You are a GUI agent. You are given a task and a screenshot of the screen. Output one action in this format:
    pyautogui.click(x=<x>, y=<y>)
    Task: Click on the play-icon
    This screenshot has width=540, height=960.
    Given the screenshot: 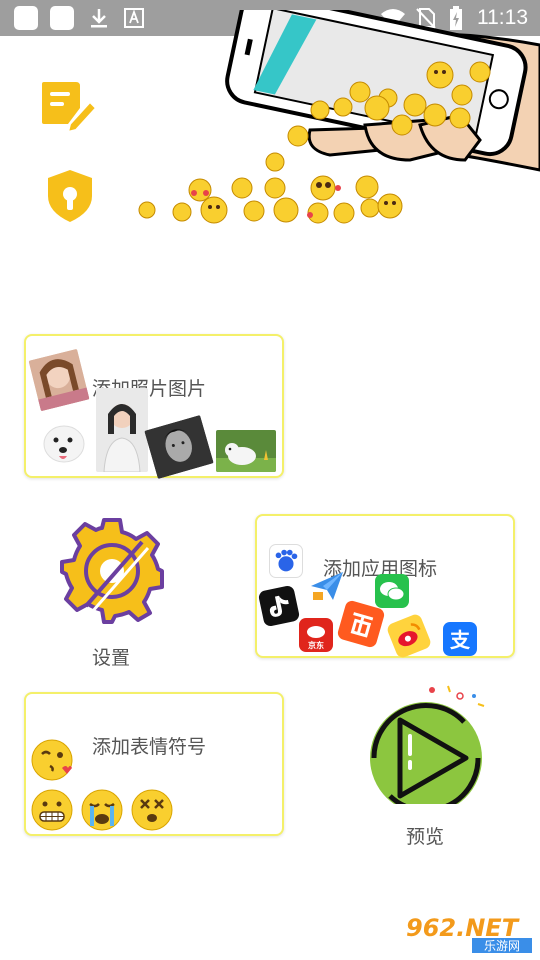 What is the action you would take?
    pyautogui.click(x=426, y=744)
    